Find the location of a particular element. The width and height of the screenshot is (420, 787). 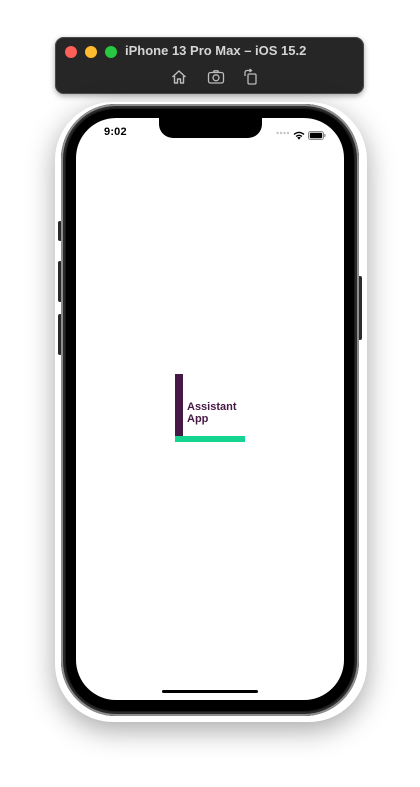

simulator-toolbar is located at coordinates (220, 77).